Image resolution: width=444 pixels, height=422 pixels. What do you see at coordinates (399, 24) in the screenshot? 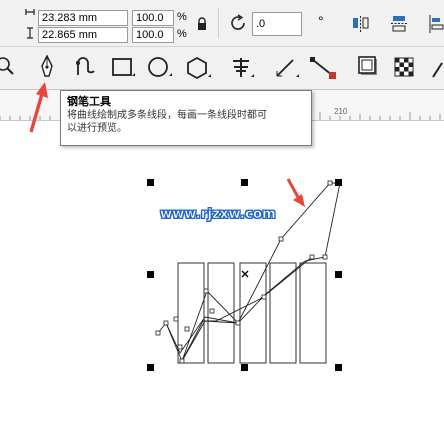
I see `mirror-vertical-icon` at bounding box center [399, 24].